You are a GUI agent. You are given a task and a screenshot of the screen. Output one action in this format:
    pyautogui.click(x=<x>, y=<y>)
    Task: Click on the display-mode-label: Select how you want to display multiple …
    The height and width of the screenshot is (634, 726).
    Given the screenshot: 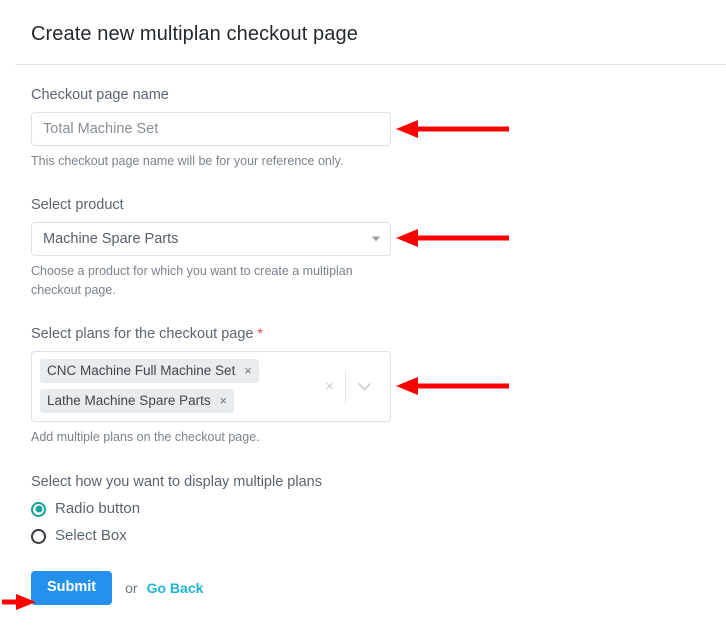 What is the action you would take?
    pyautogui.click(x=176, y=482)
    